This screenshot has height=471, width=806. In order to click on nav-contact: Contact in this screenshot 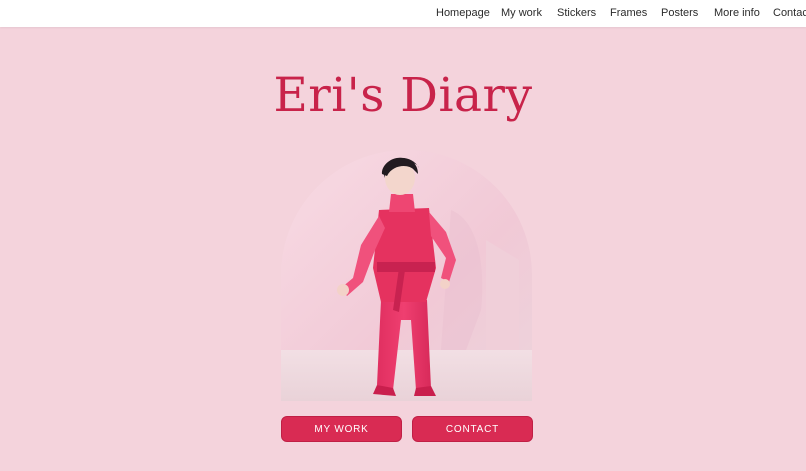, I will do `click(789, 13)`.